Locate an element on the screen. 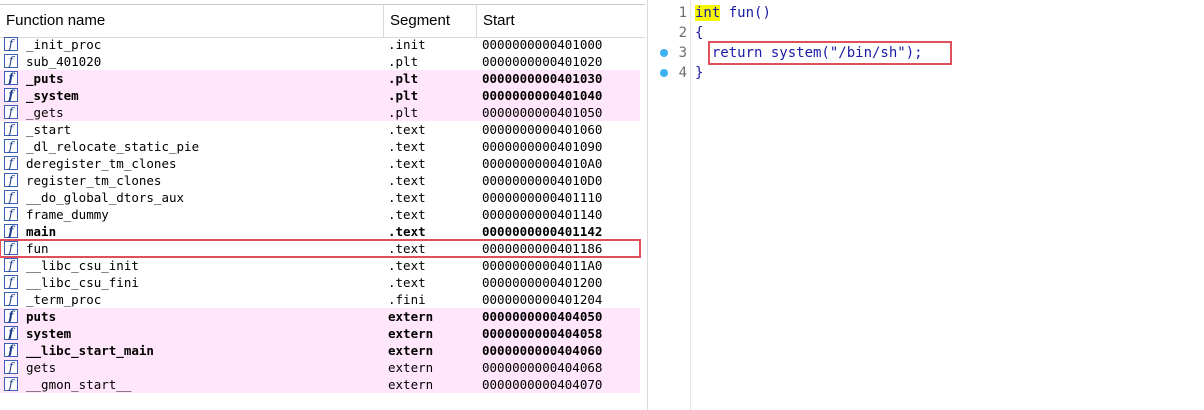  function-row-puts: puts extern 0000000000404050 is located at coordinates (320, 316).